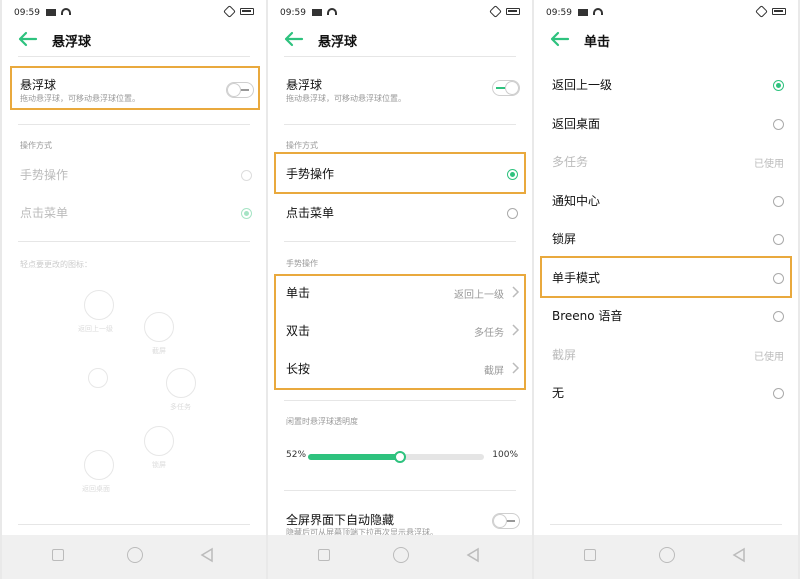 This screenshot has height=579, width=800. What do you see at coordinates (96, 489) in the screenshot?
I see `wheel-label: 返回桌面` at bounding box center [96, 489].